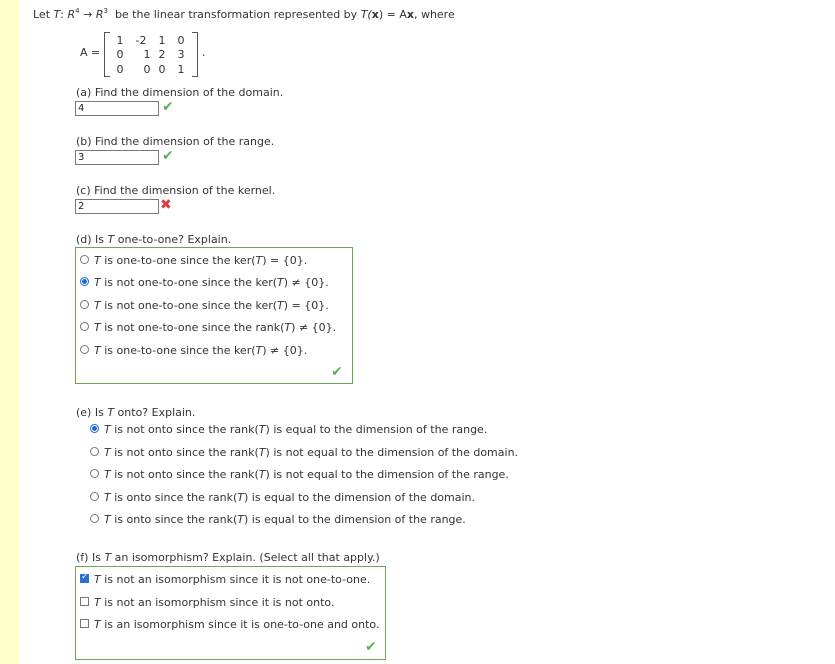 This screenshot has width=835, height=664. Describe the element at coordinates (195, 54) in the screenshot. I see `matrix-bracket-right` at that location.